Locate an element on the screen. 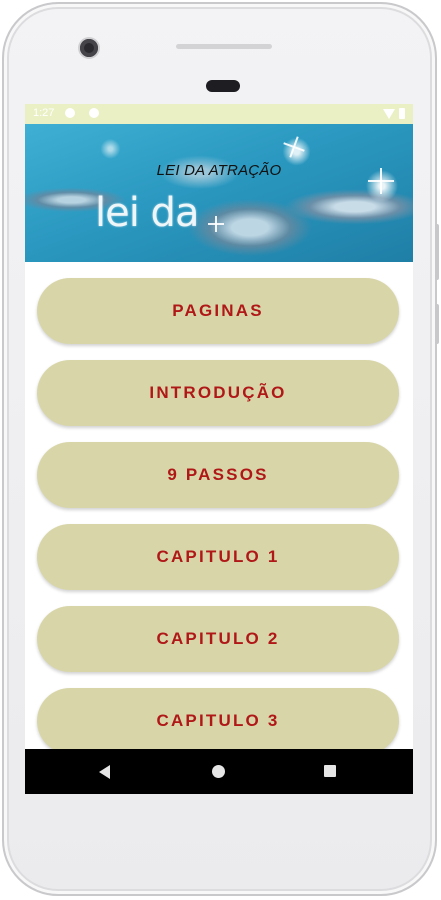 The image size is (441, 900). wifi-icon is located at coordinates (389, 113).